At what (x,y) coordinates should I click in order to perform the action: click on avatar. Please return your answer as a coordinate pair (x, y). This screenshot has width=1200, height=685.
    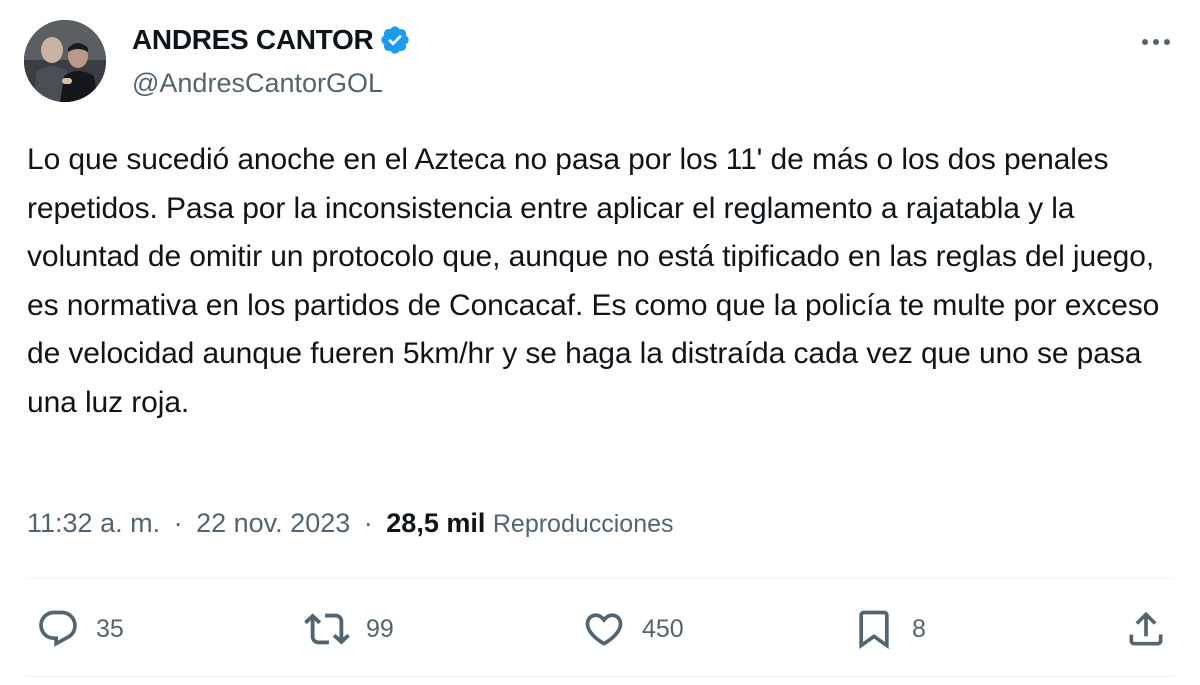
    Looking at the image, I should click on (65, 61).